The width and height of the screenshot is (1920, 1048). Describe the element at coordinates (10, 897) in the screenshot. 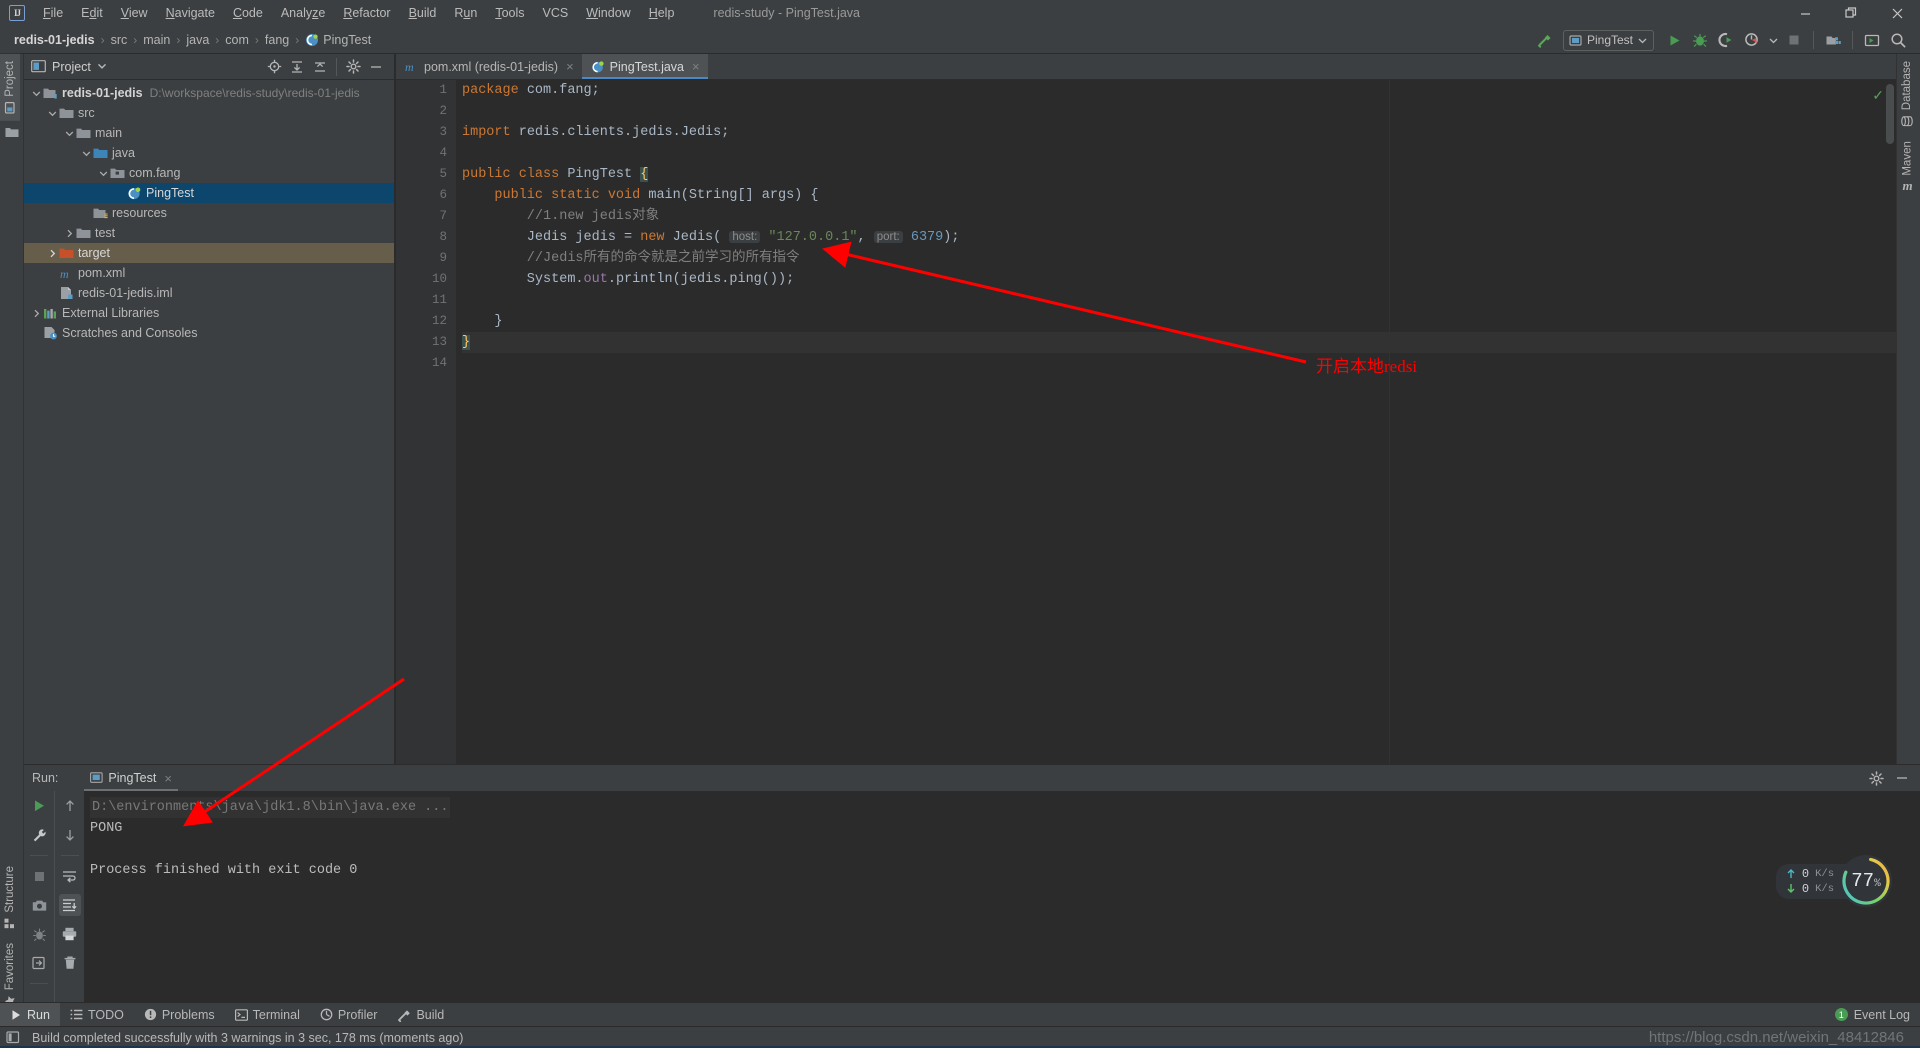

I see `sidebar-item-structure: Structure` at that location.